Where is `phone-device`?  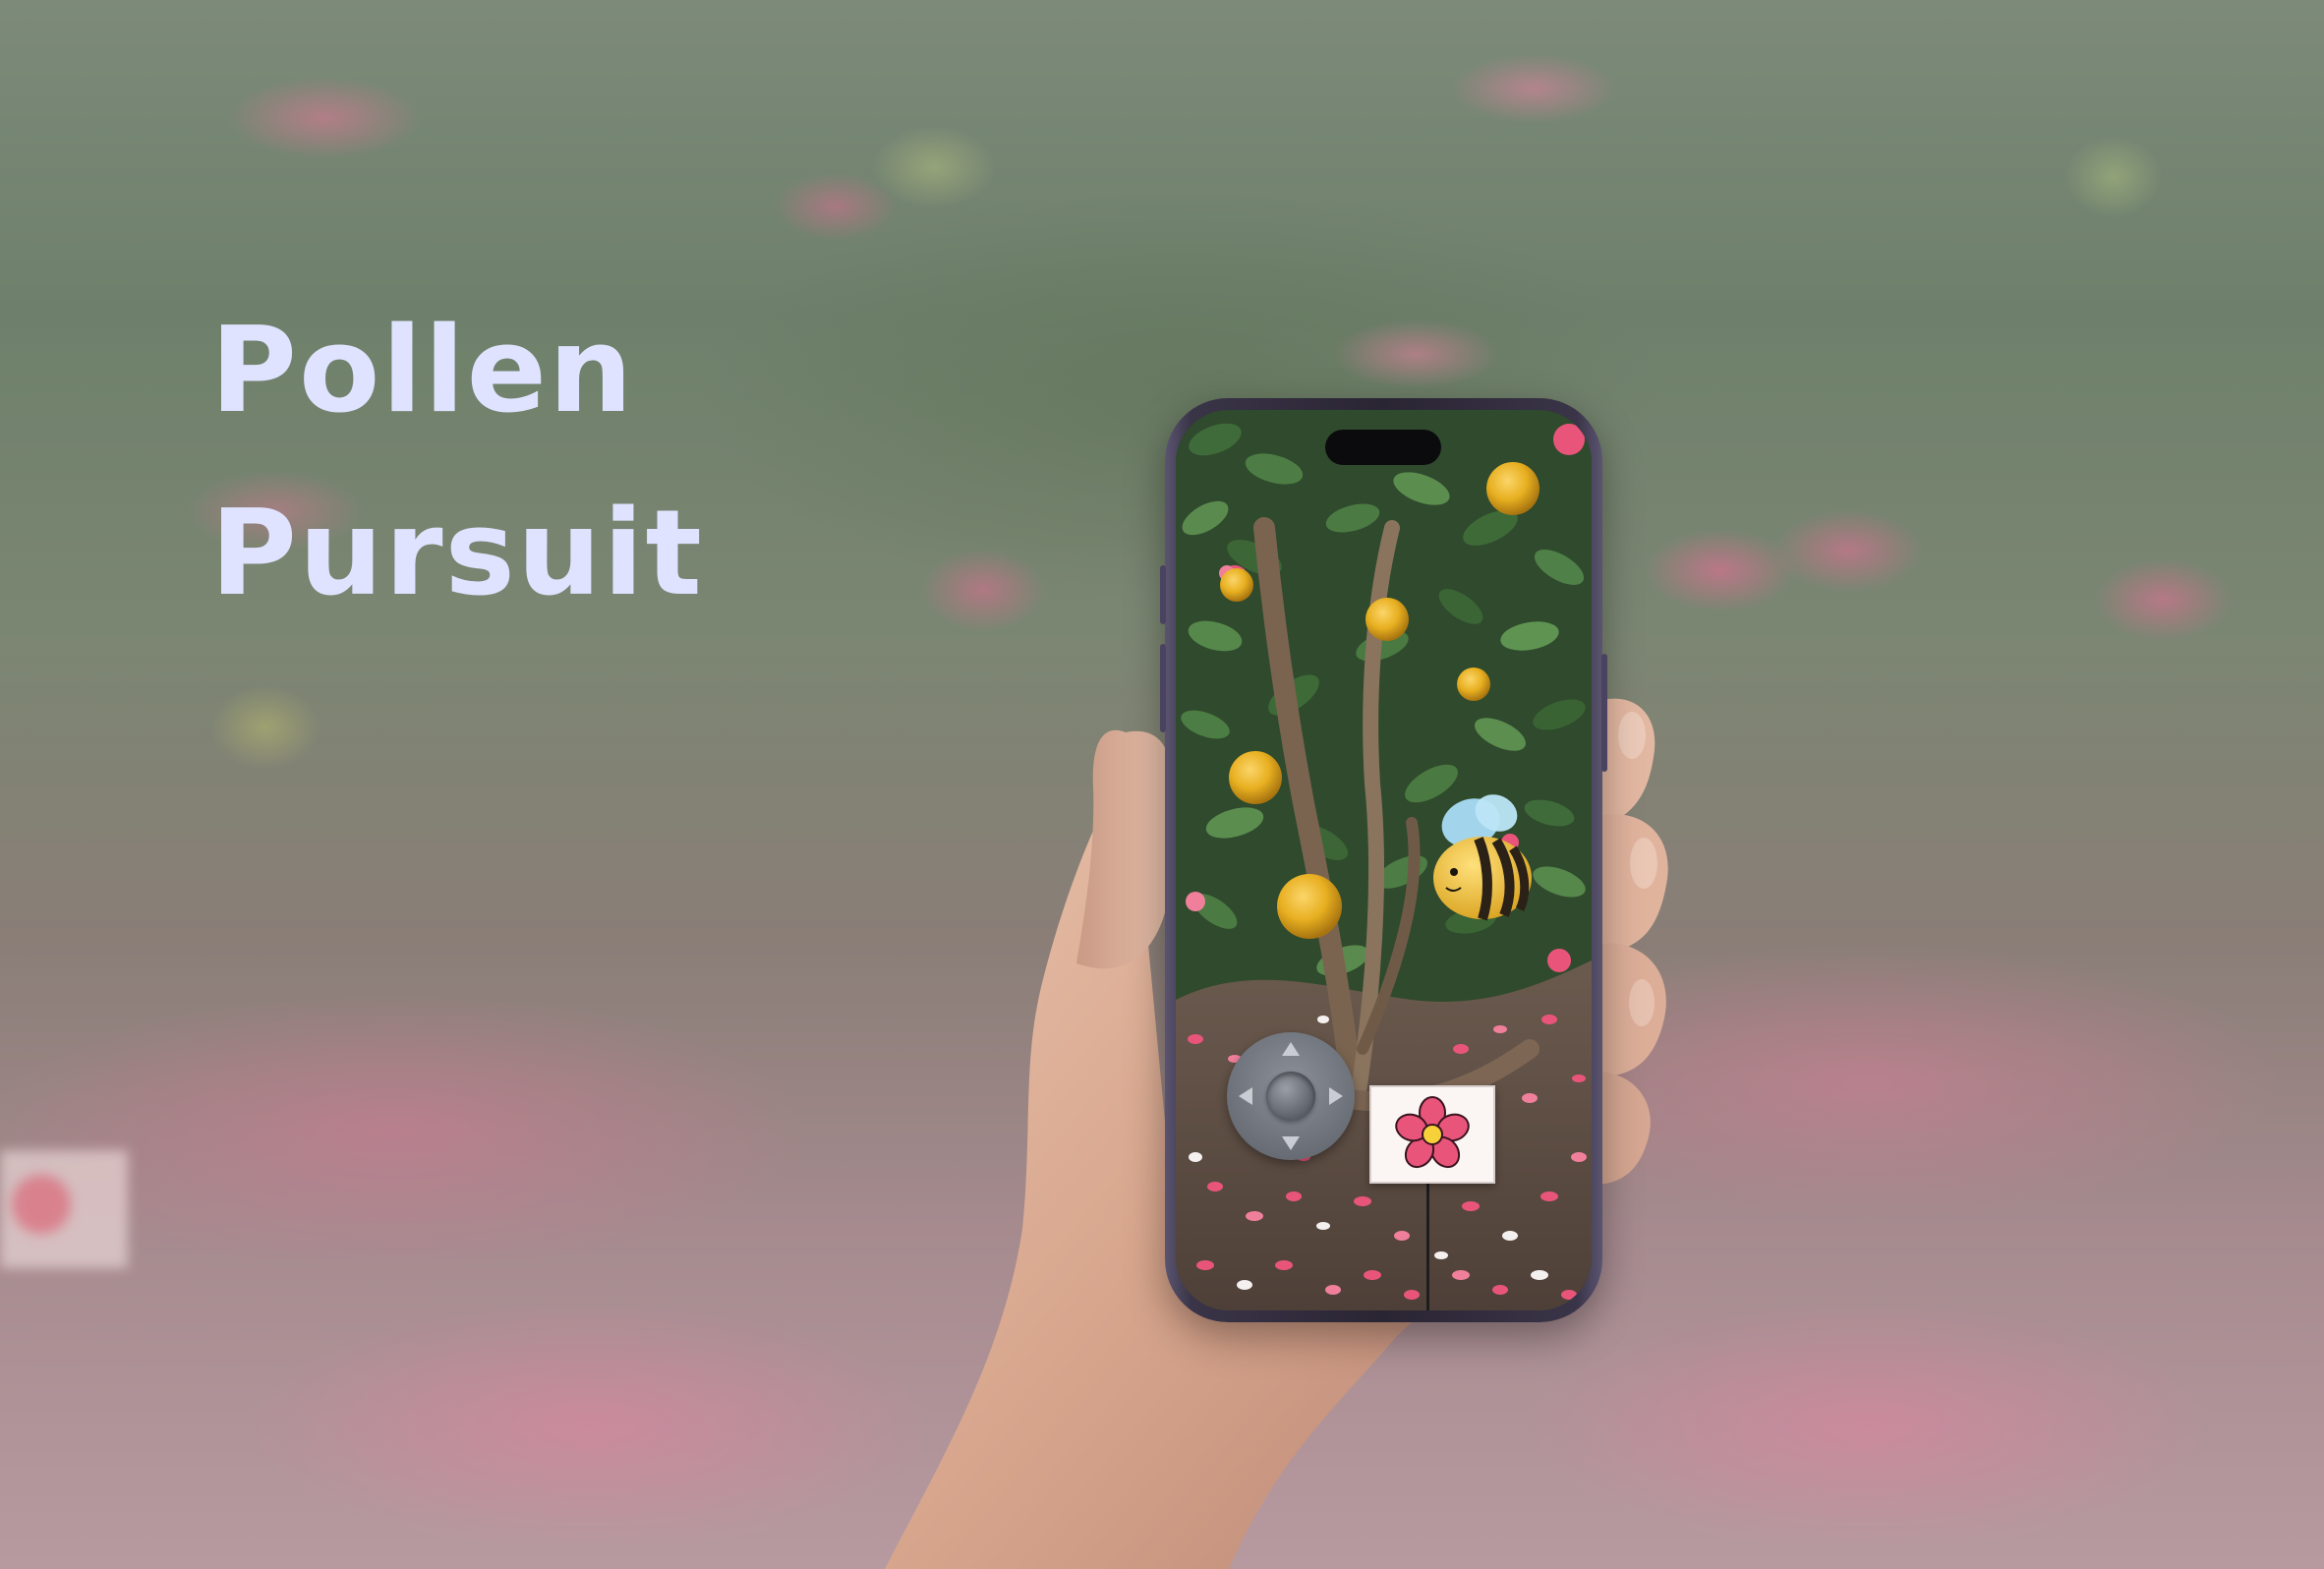
phone-device is located at coordinates (1383, 860).